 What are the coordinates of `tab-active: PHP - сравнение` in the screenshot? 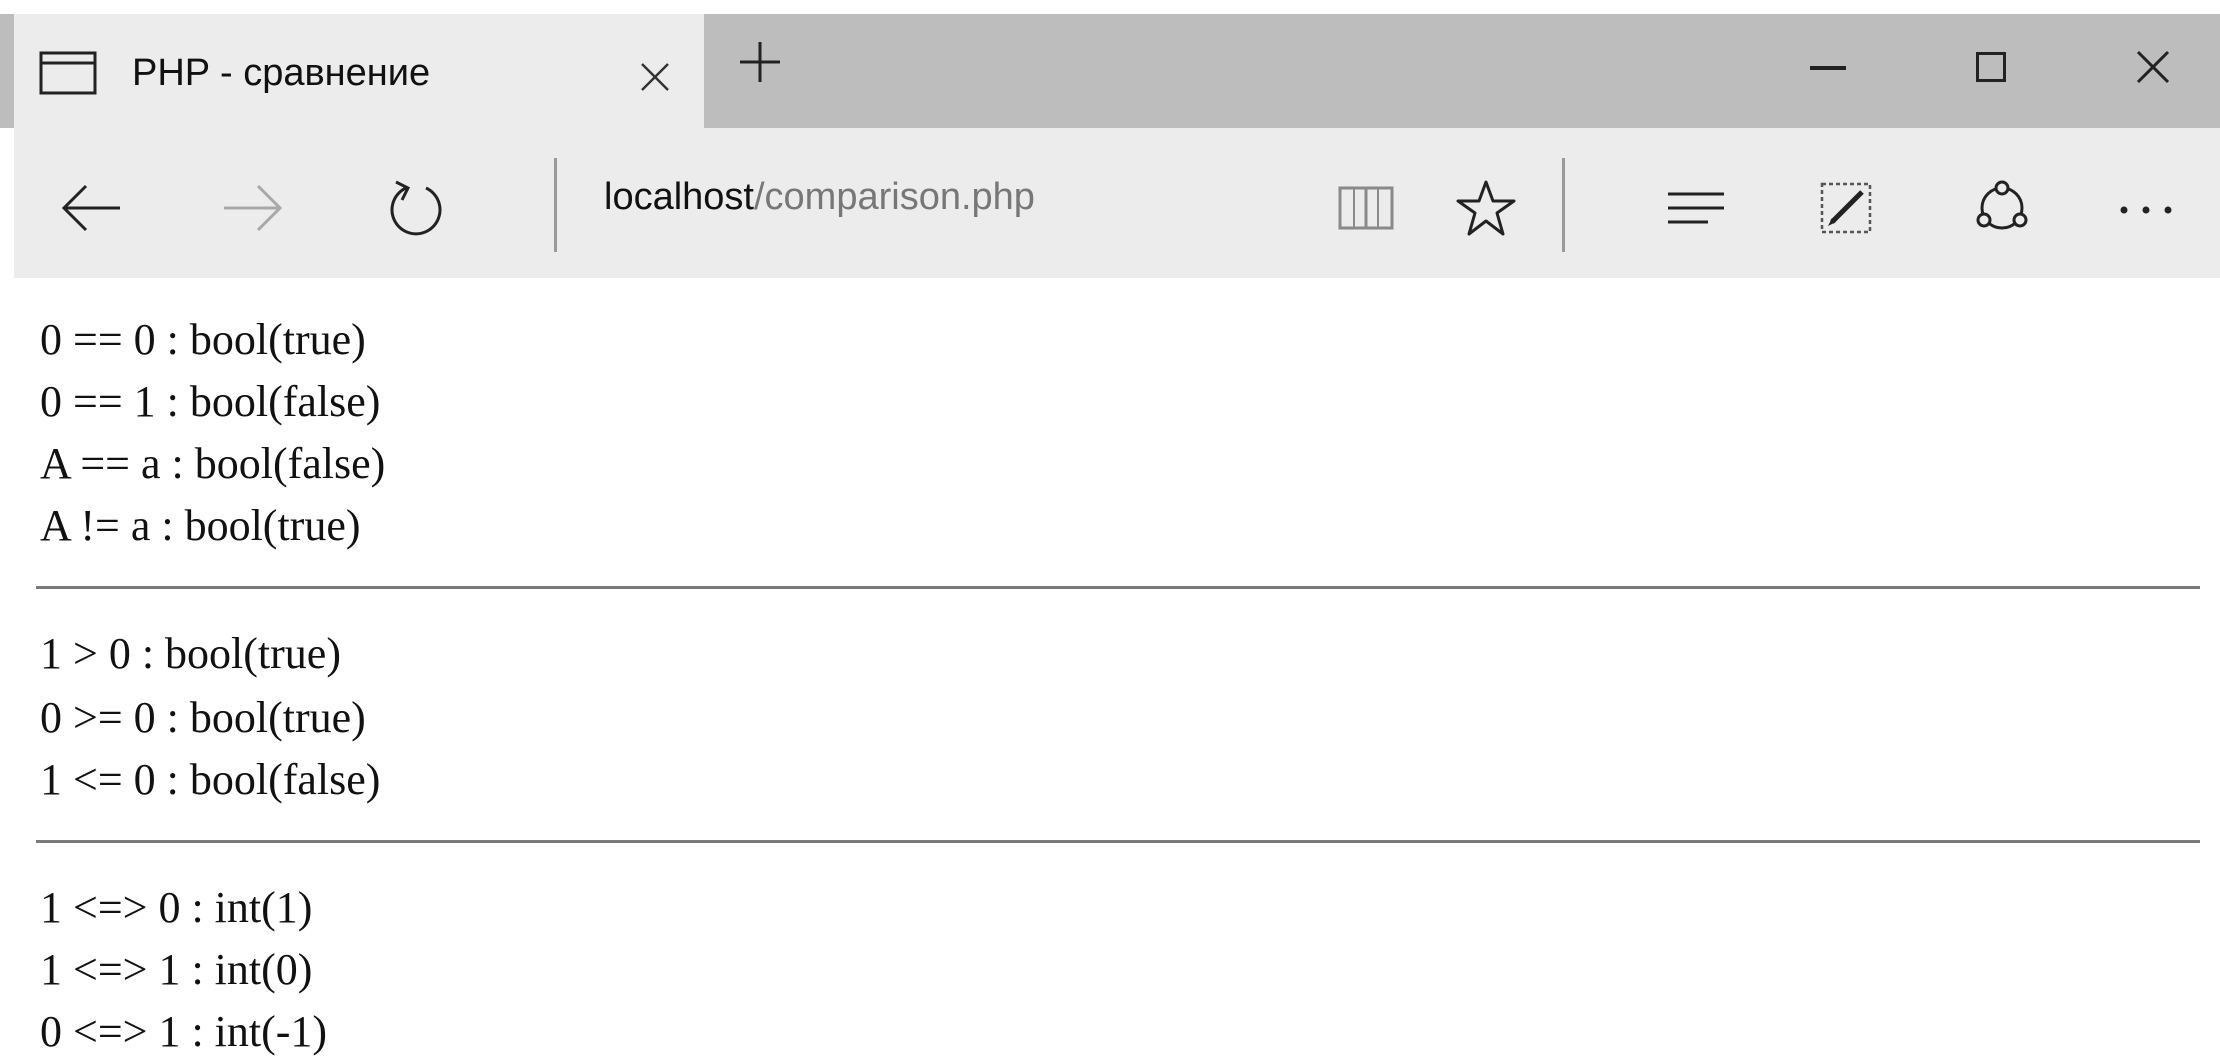 It's located at (359, 71).